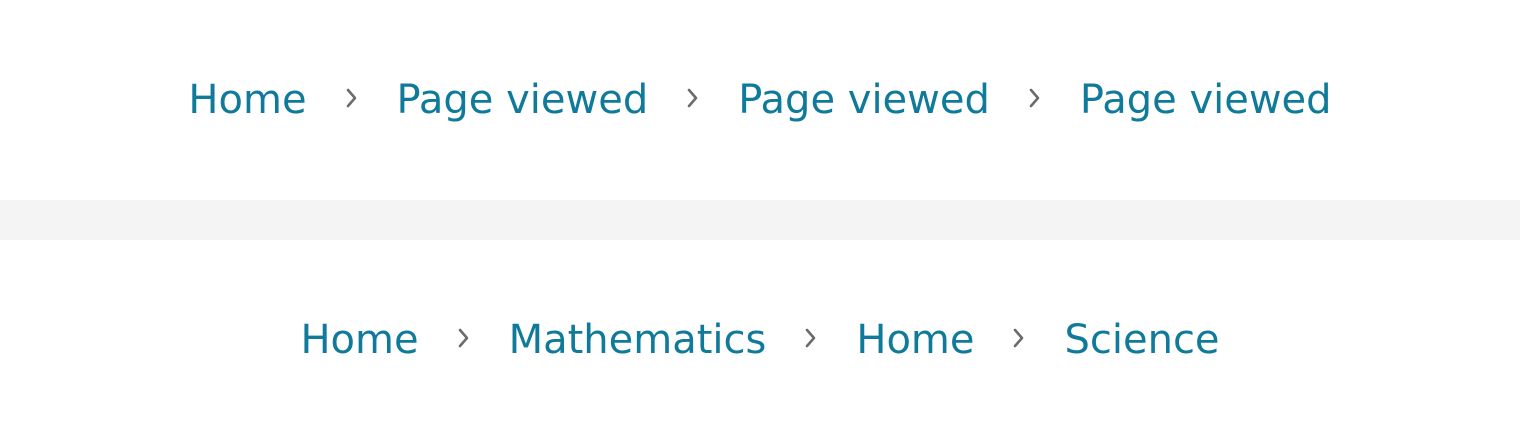 The height and width of the screenshot is (440, 1520). I want to click on breadcrumb-item: Science, so click(1141, 340).